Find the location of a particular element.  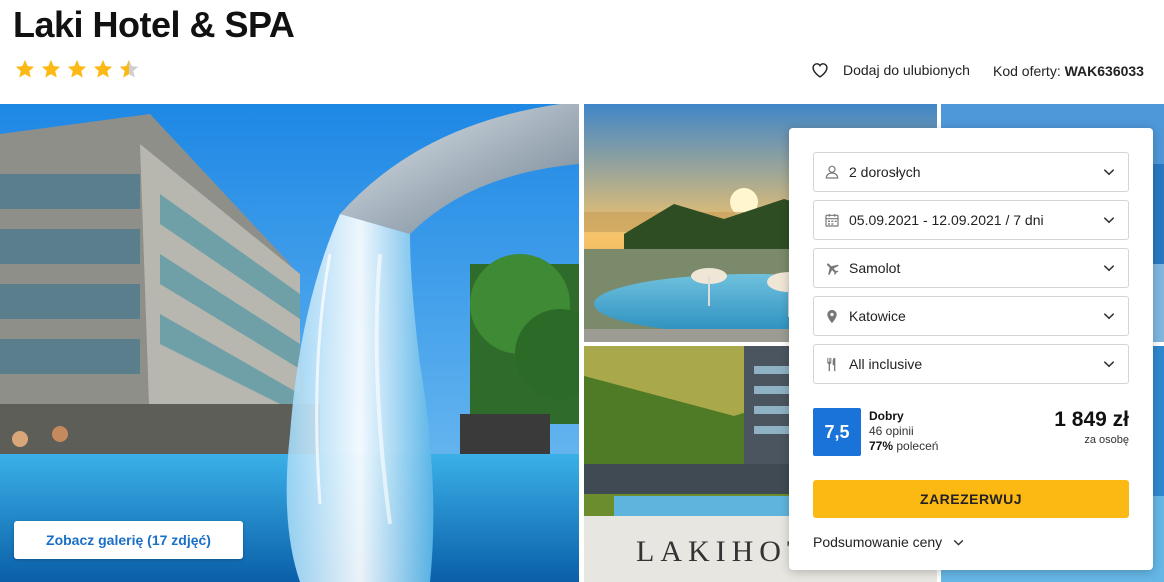

price-block: 1 849 zł za osobę is located at coordinates (1091, 427).